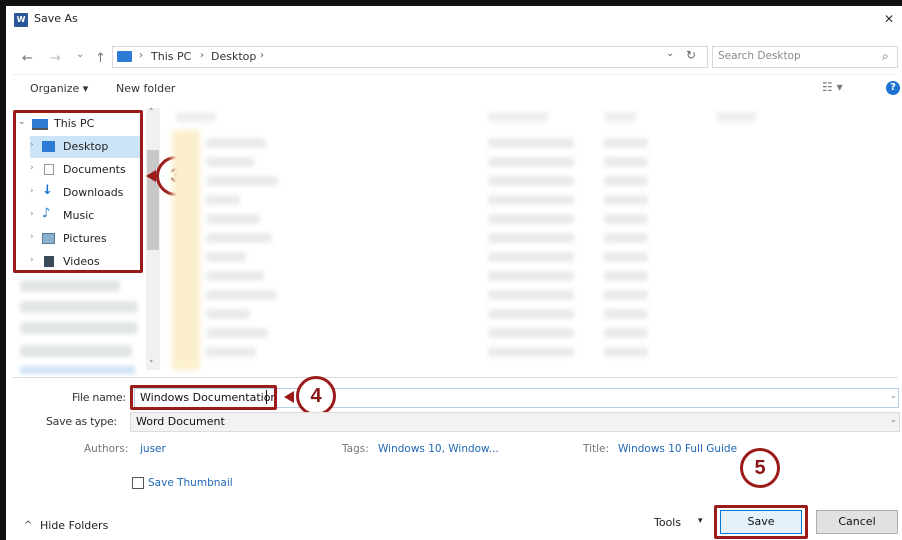 This screenshot has height=540, width=902. What do you see at coordinates (81, 421) in the screenshot?
I see `save-type-label: Save as type:` at bounding box center [81, 421].